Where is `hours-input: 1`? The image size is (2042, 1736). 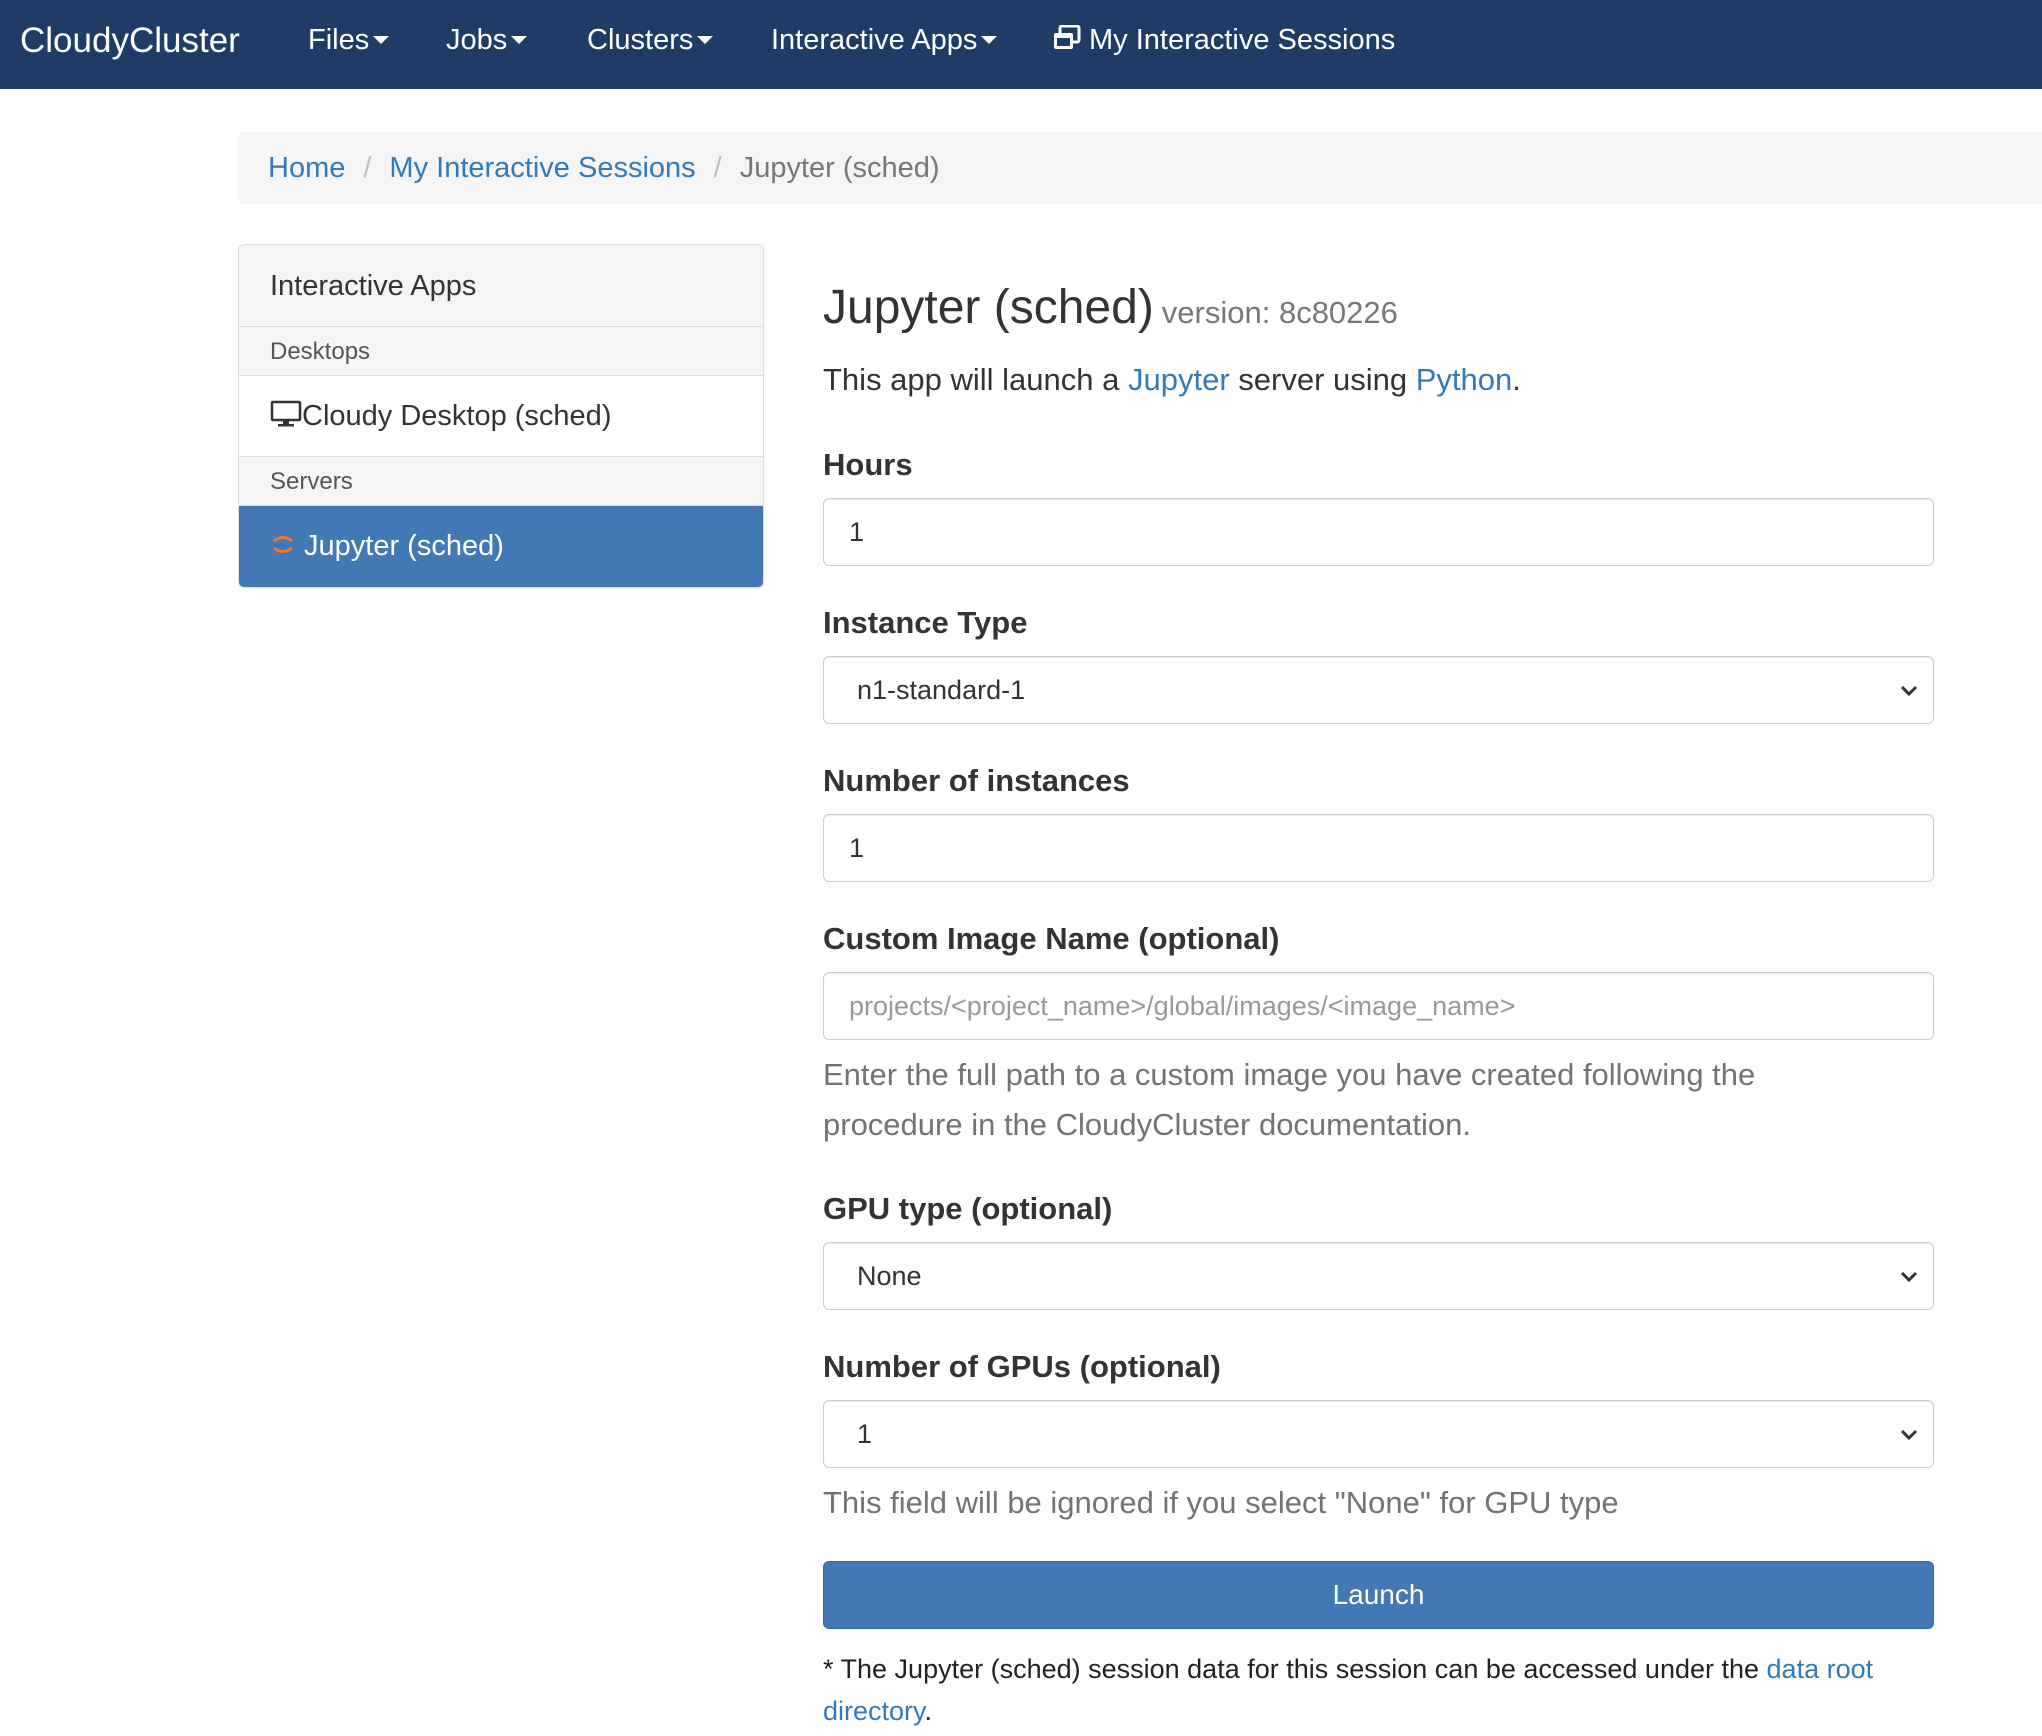
hours-input: 1 is located at coordinates (1378, 532).